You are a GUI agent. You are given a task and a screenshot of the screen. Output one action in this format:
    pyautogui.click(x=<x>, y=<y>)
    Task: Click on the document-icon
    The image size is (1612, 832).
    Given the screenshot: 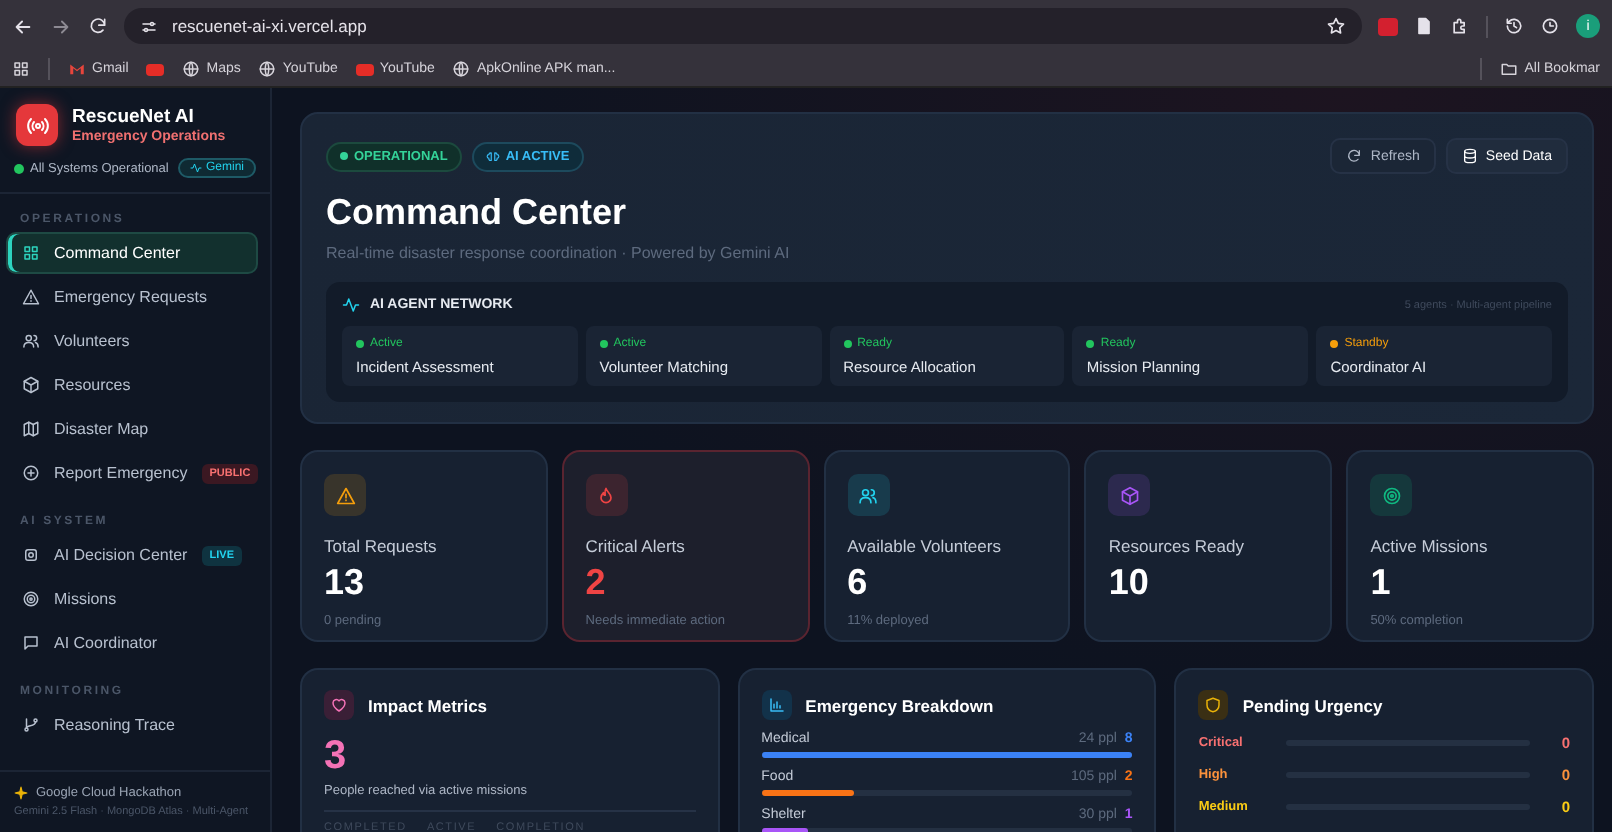 What is the action you would take?
    pyautogui.click(x=1424, y=26)
    